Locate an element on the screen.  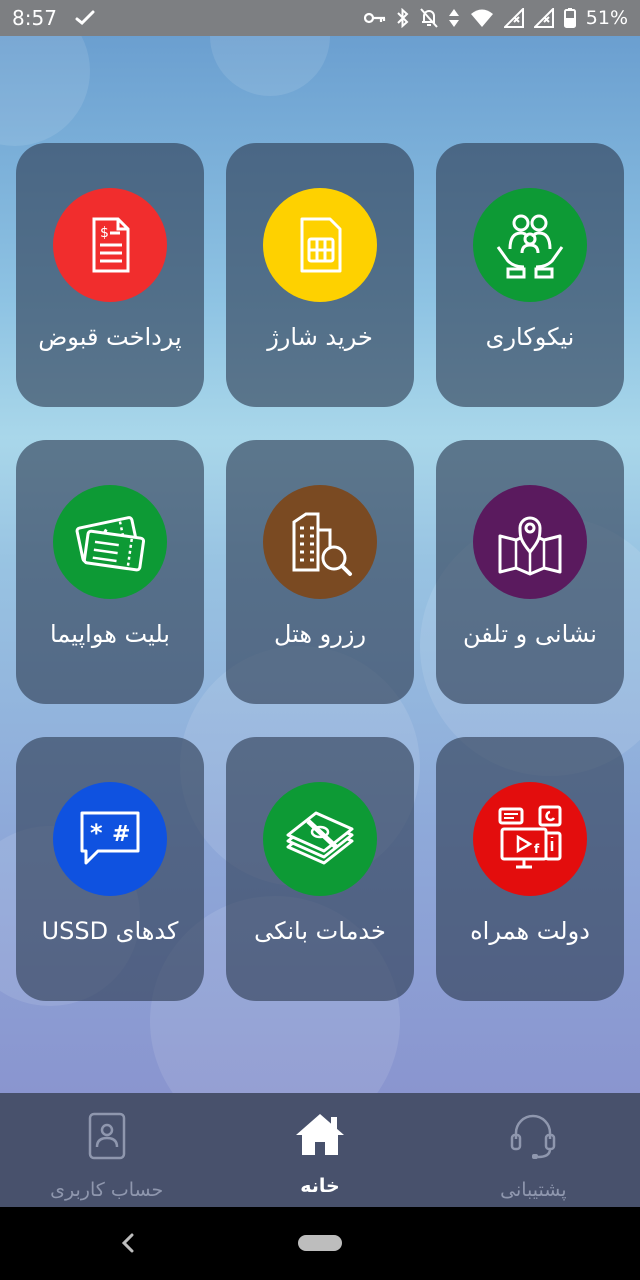
check-icon is located at coordinates (85, 18).